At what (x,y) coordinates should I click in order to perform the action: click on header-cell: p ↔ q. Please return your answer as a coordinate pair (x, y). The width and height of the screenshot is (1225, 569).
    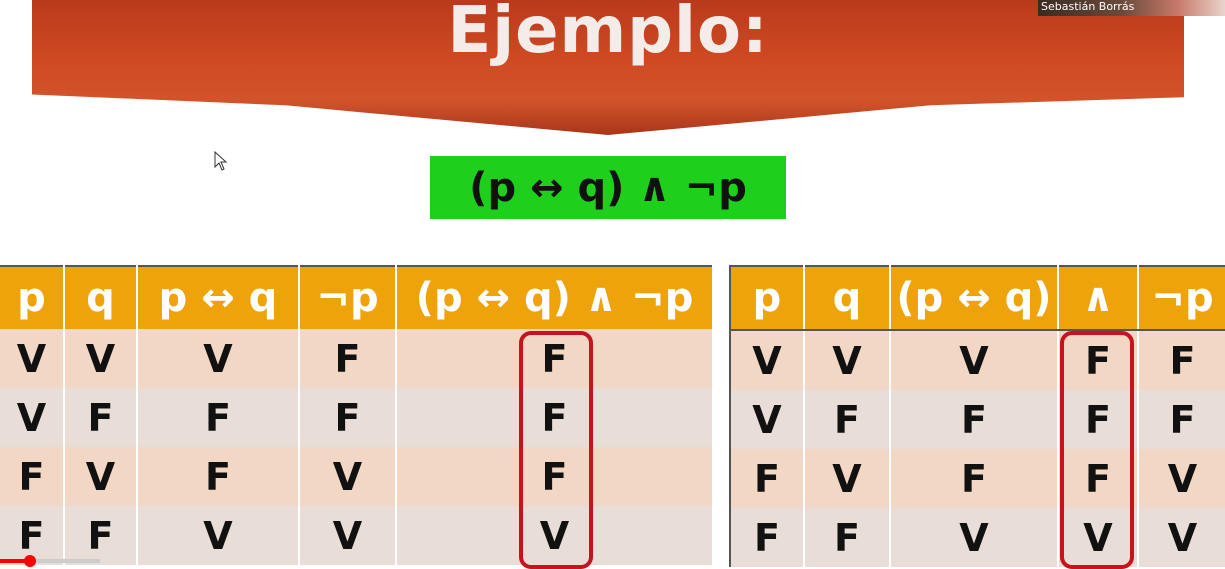
    Looking at the image, I should click on (218, 297).